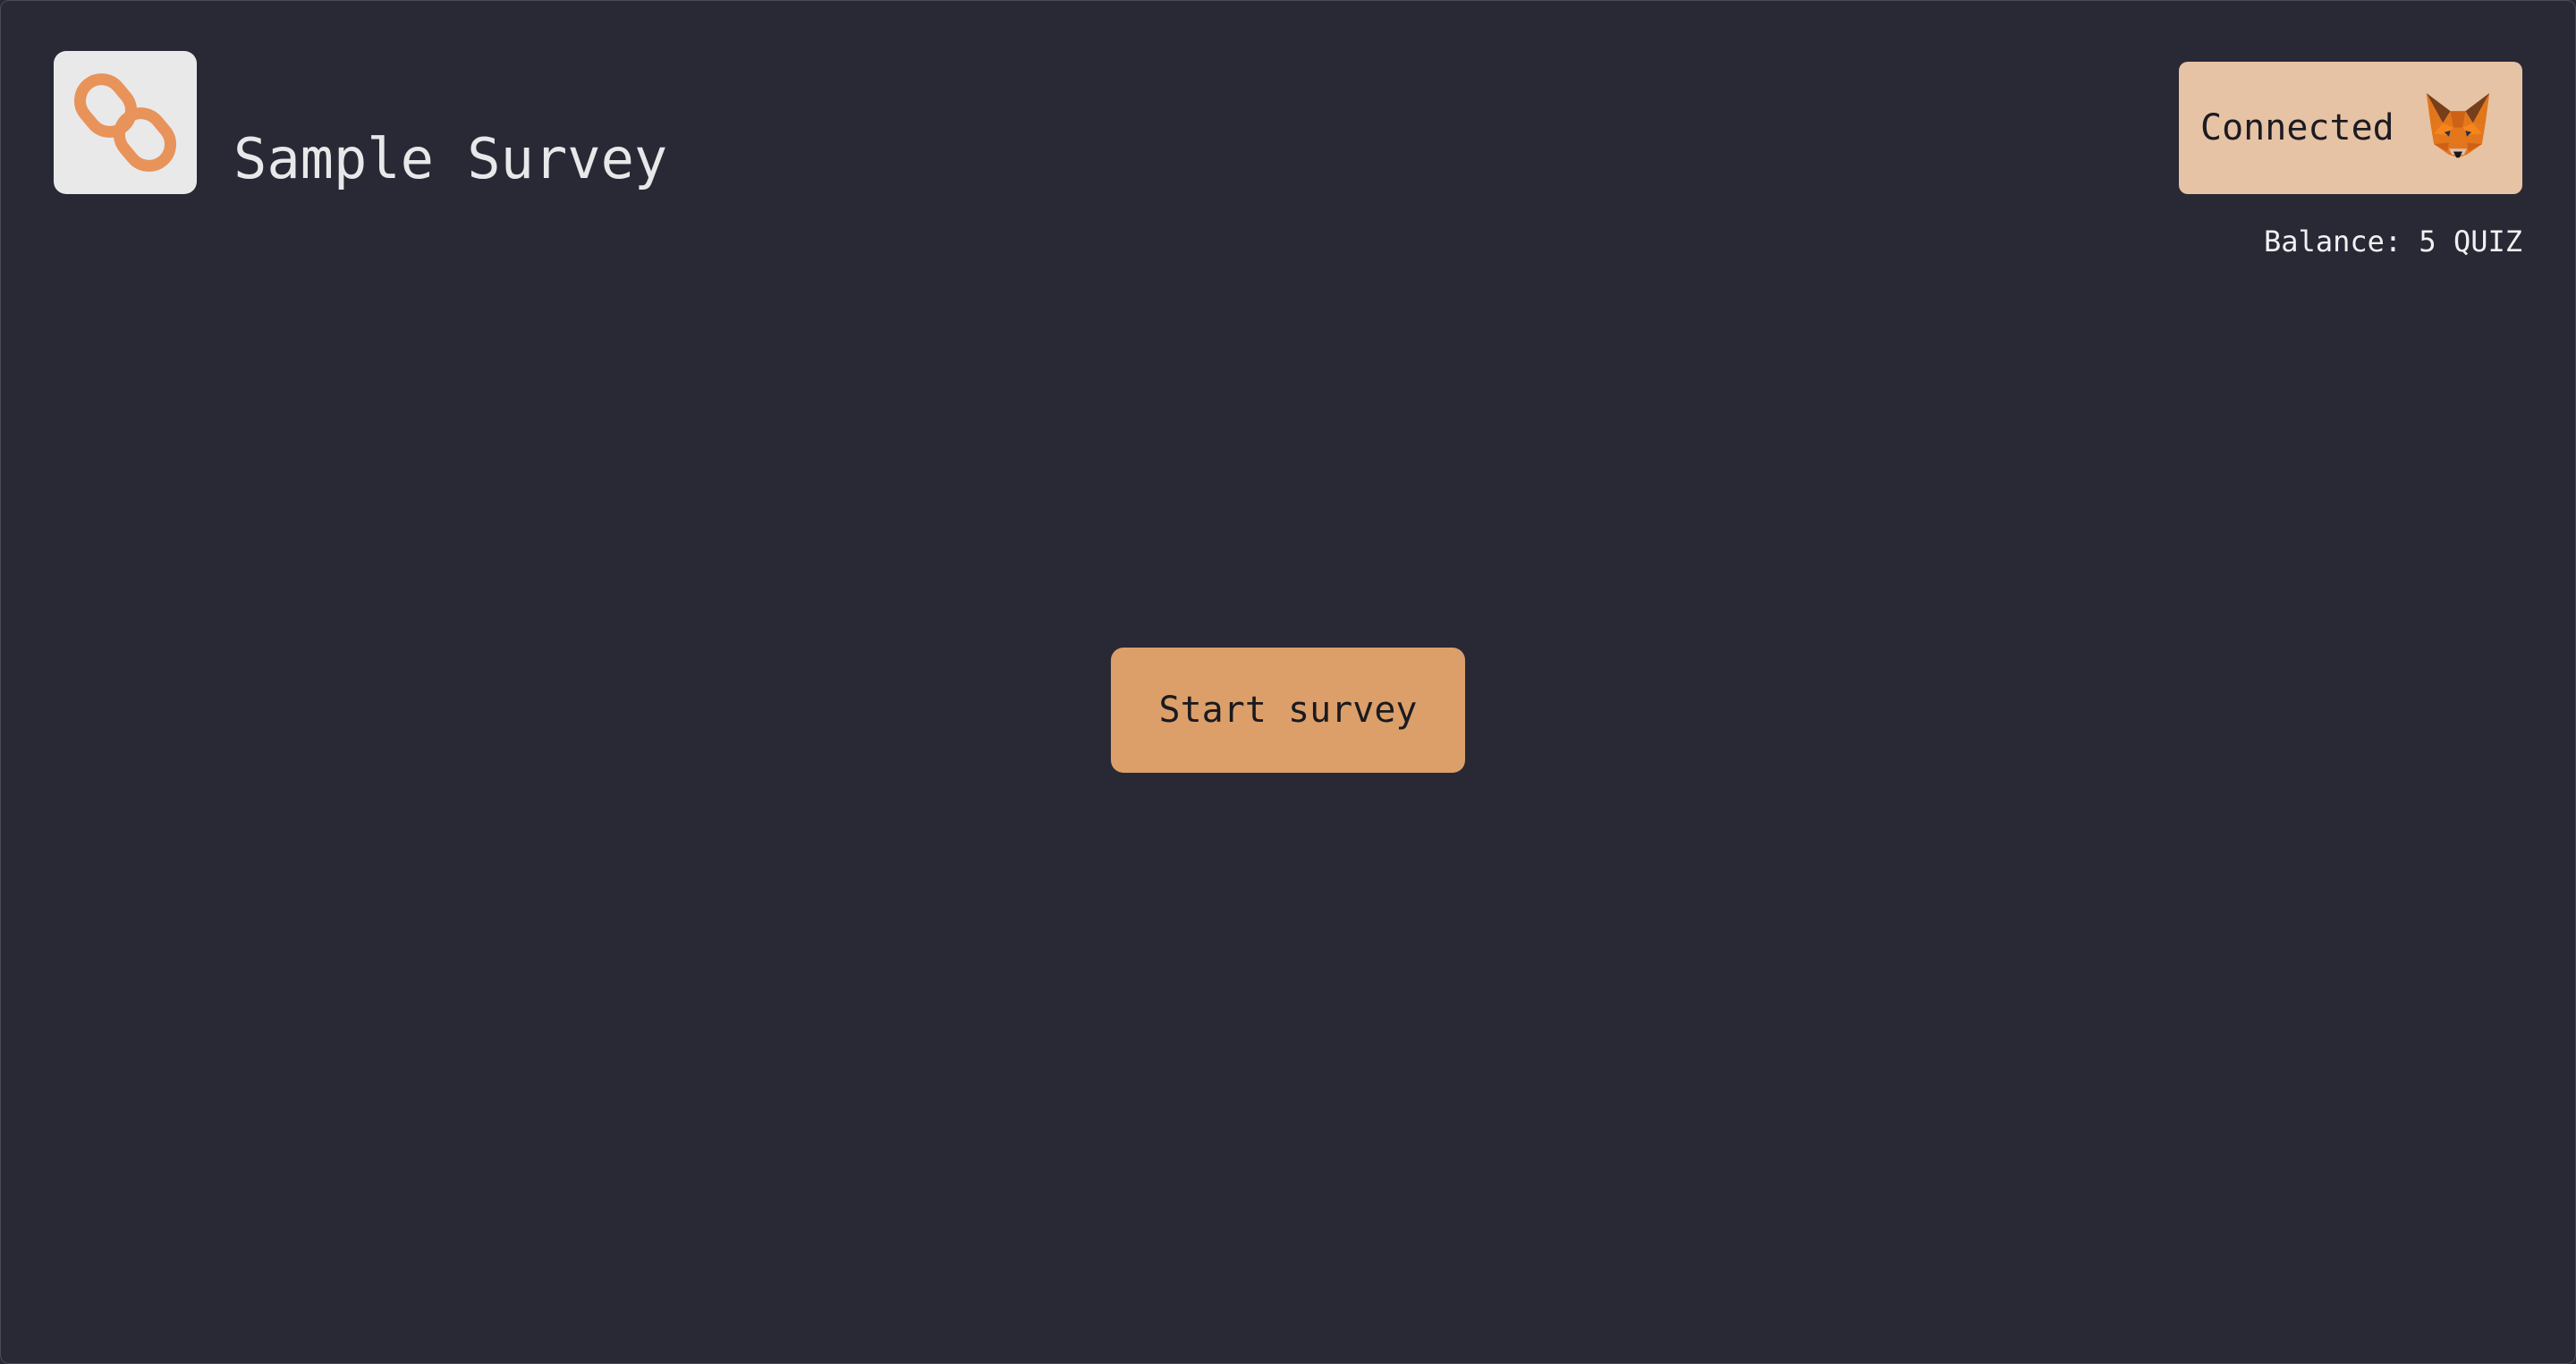 This screenshot has height=1364, width=2576. I want to click on token-balance: Balance: 5 QUIZ, so click(2393, 241).